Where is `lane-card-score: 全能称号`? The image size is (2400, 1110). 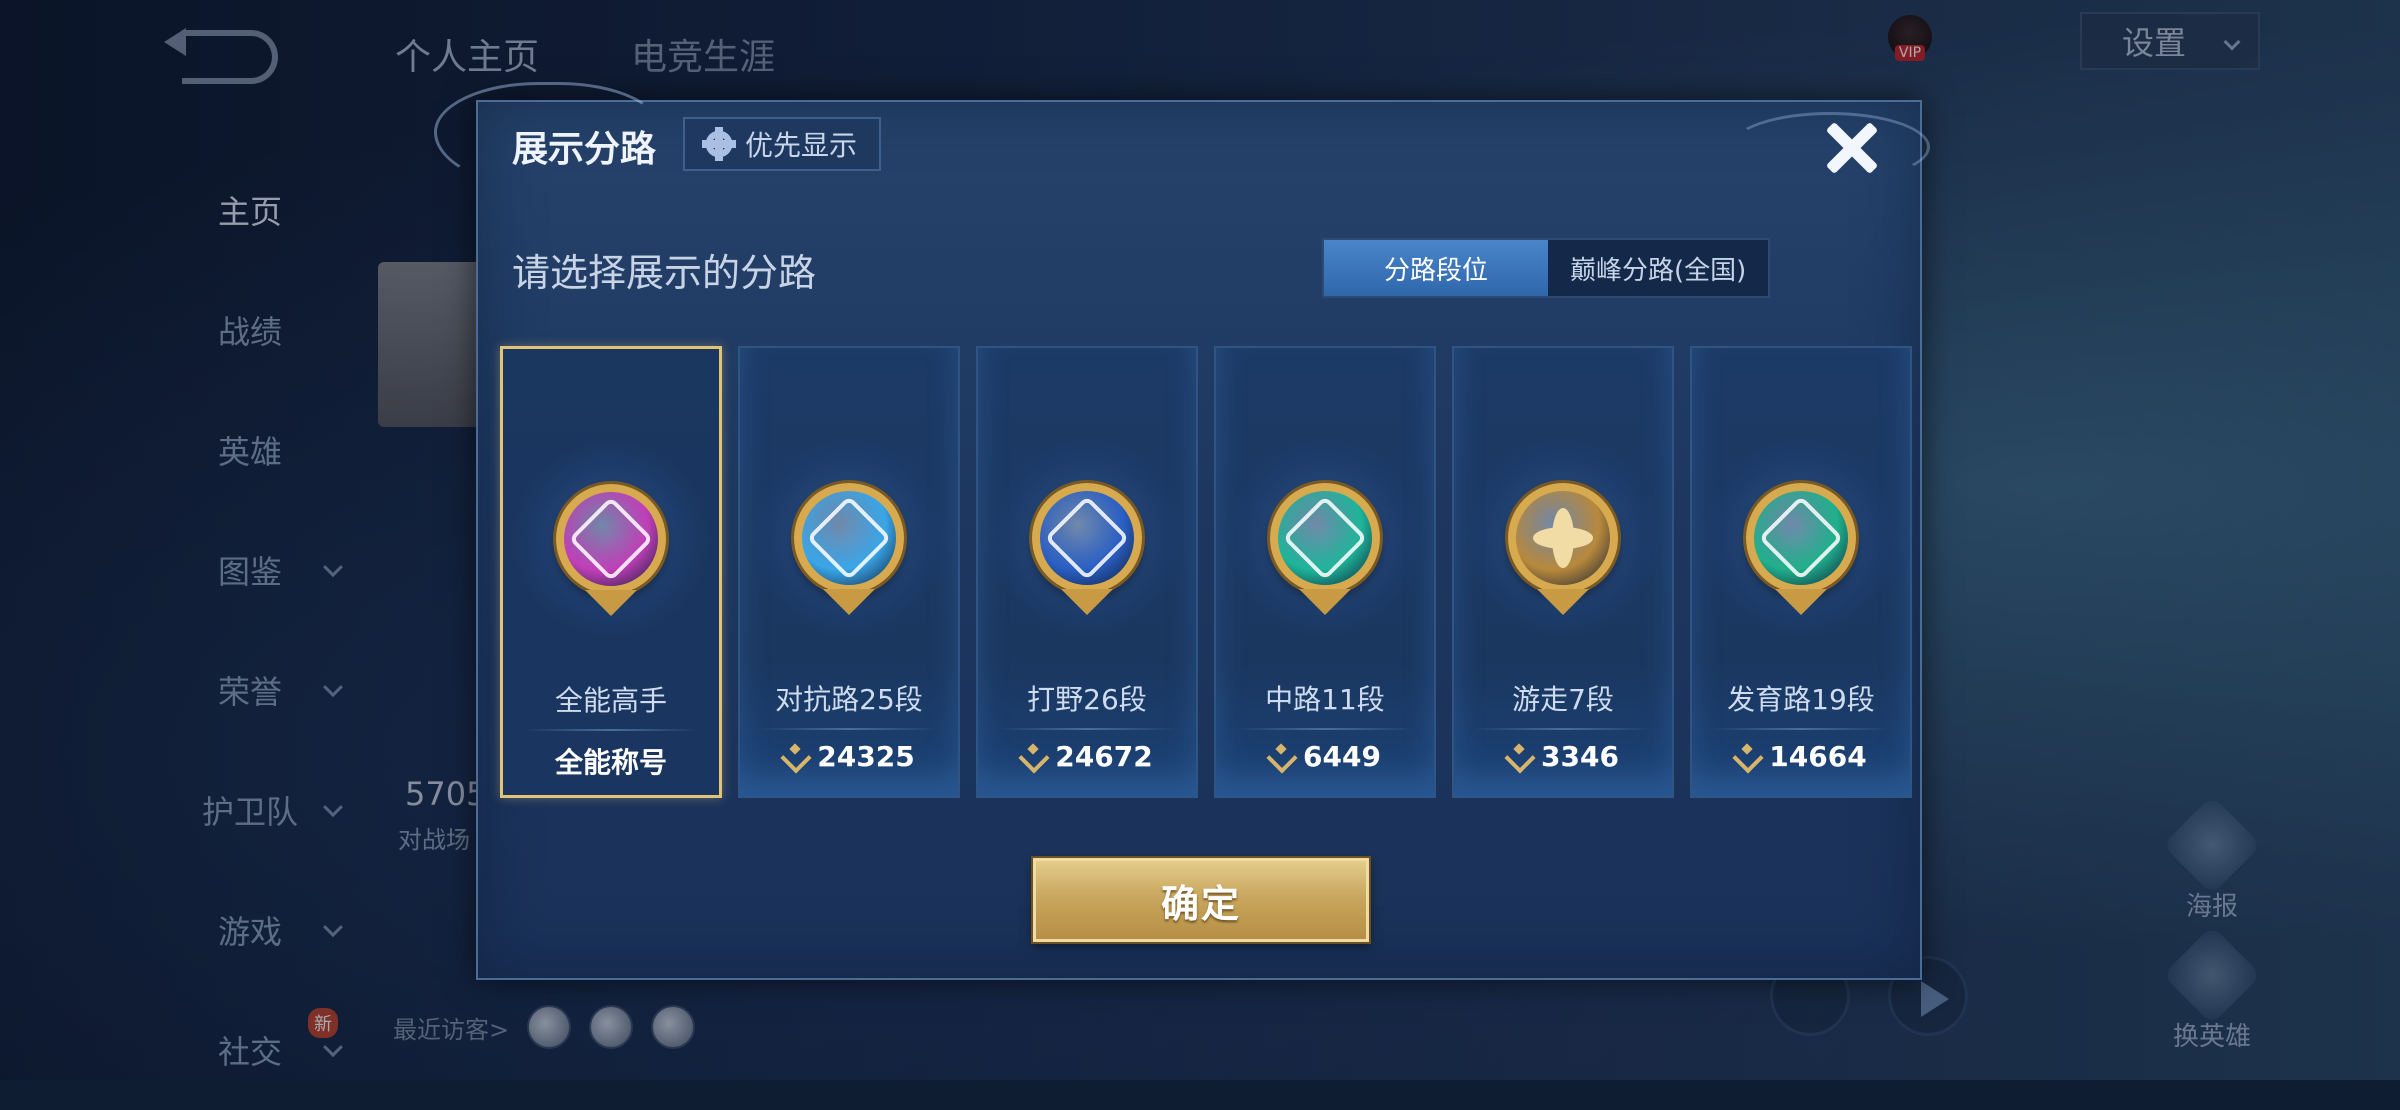 lane-card-score: 全能称号 is located at coordinates (611, 761).